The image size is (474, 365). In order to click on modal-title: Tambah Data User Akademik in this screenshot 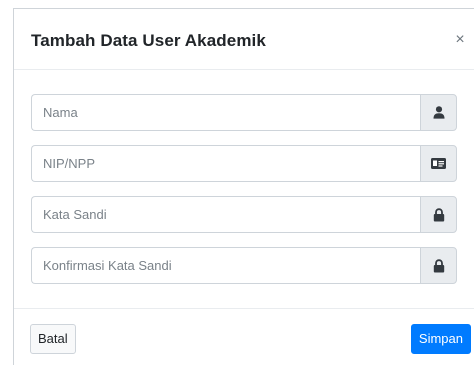, I will do `click(148, 40)`.